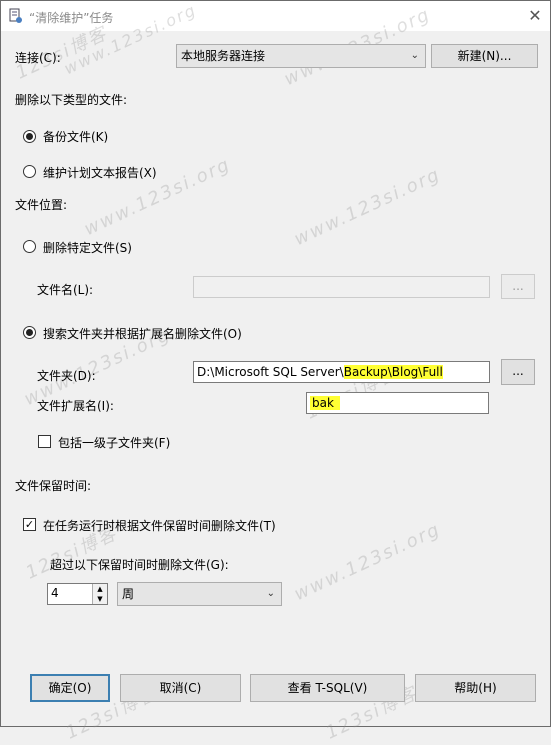  Describe the element at coordinates (393, 372) in the screenshot. I see `folder-path-highlight: Backup\Blog\Full` at that location.